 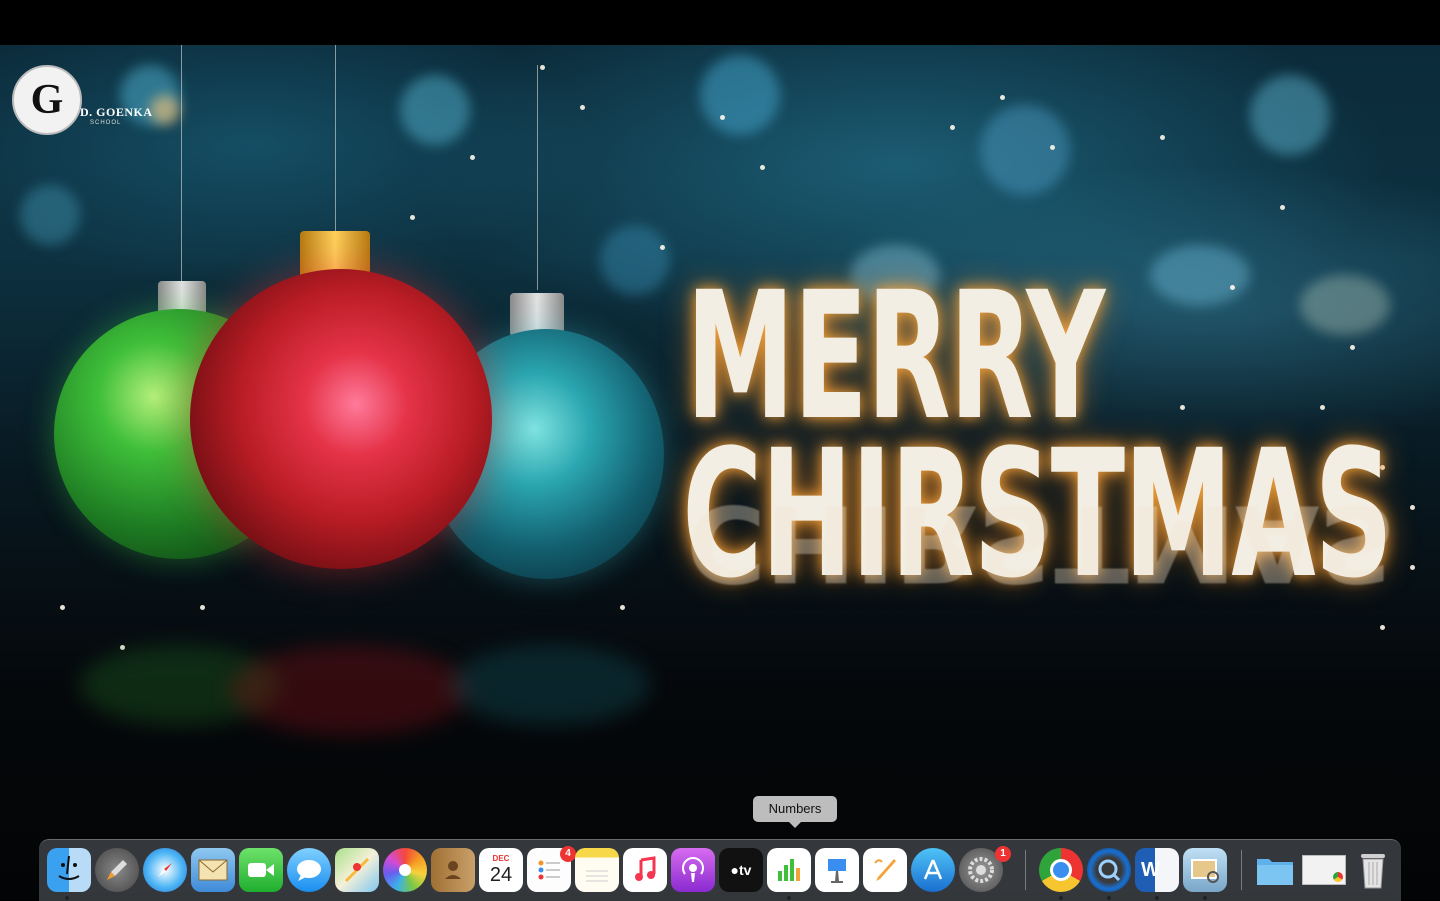 I want to click on gear-icon, so click(x=981, y=870).